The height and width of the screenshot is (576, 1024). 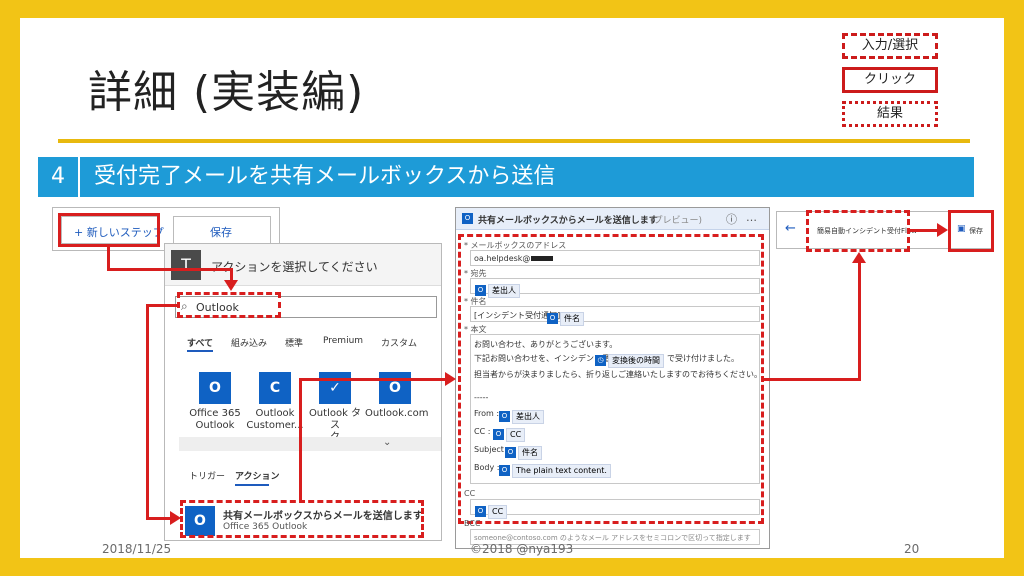 I want to click on subject-input: [インシデント受付通知] O 件名, so click(x=615, y=316).